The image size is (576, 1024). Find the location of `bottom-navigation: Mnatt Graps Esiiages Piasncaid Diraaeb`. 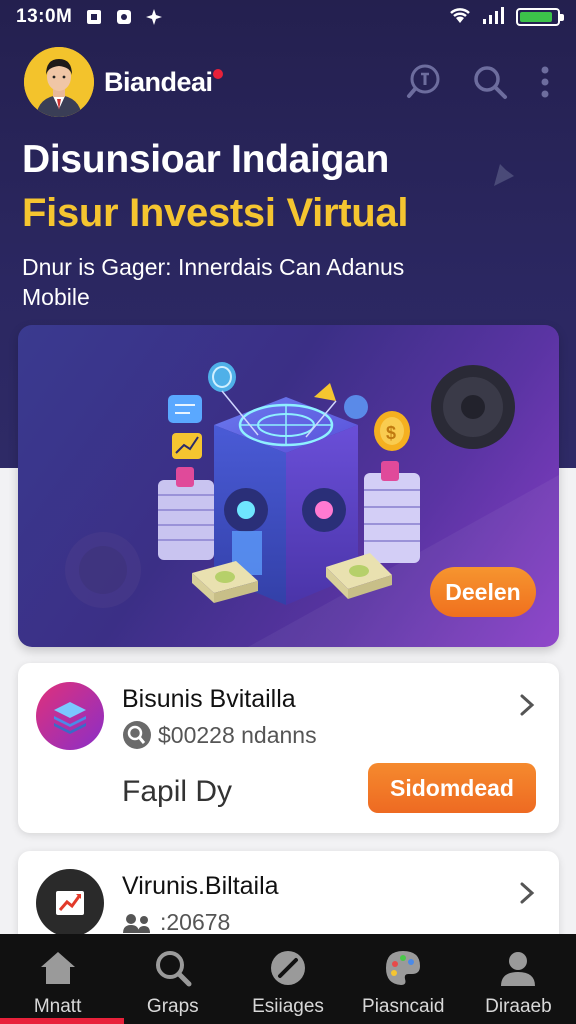

bottom-navigation: Mnatt Graps Esiiages Piasncaid Diraaeb is located at coordinates (288, 979).